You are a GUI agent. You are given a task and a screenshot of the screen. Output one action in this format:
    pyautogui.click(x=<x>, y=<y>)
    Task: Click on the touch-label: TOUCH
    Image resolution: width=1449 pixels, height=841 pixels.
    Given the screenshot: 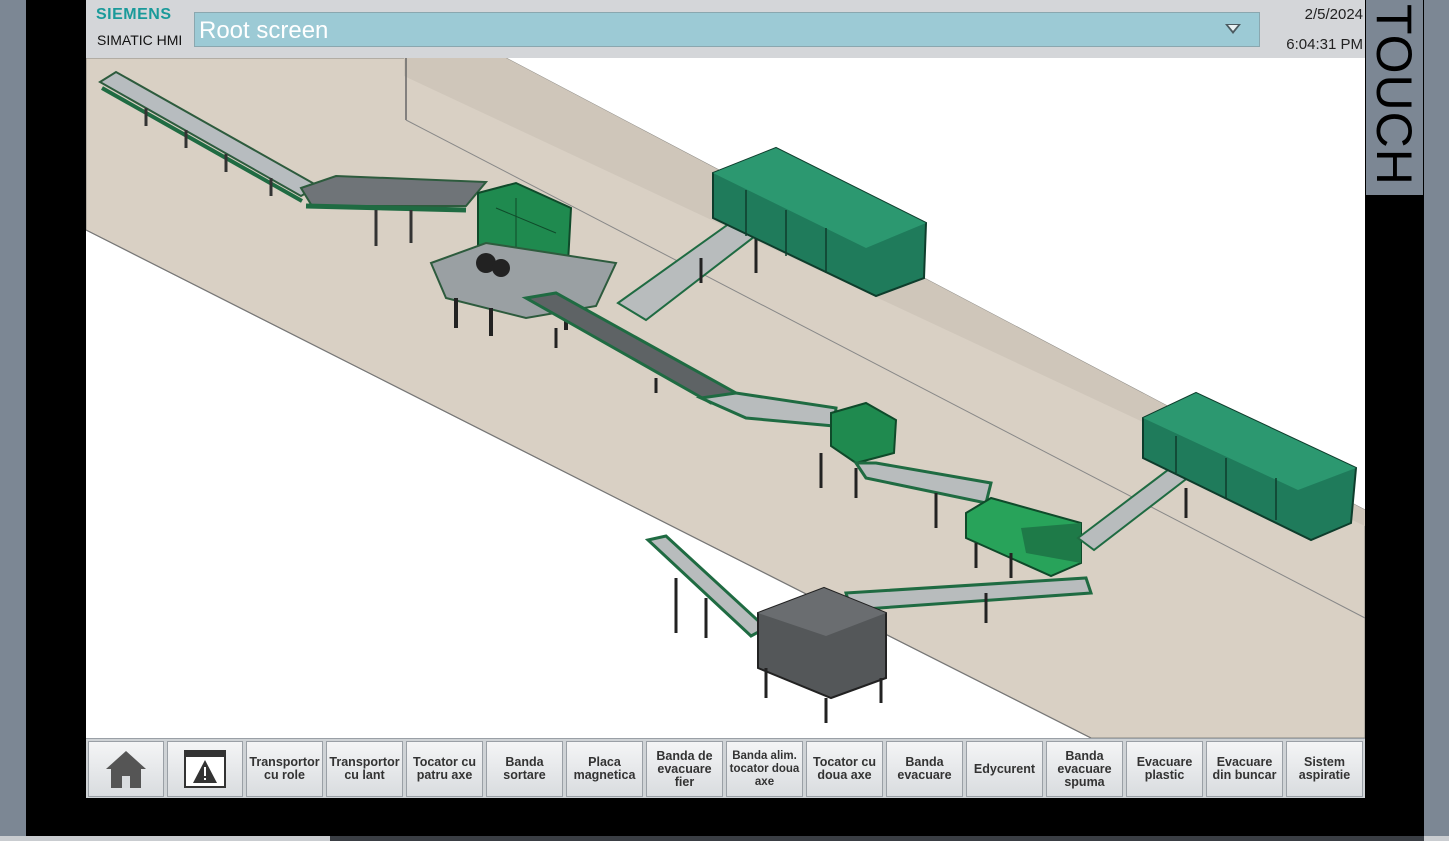 What is the action you would take?
    pyautogui.click(x=1394, y=97)
    